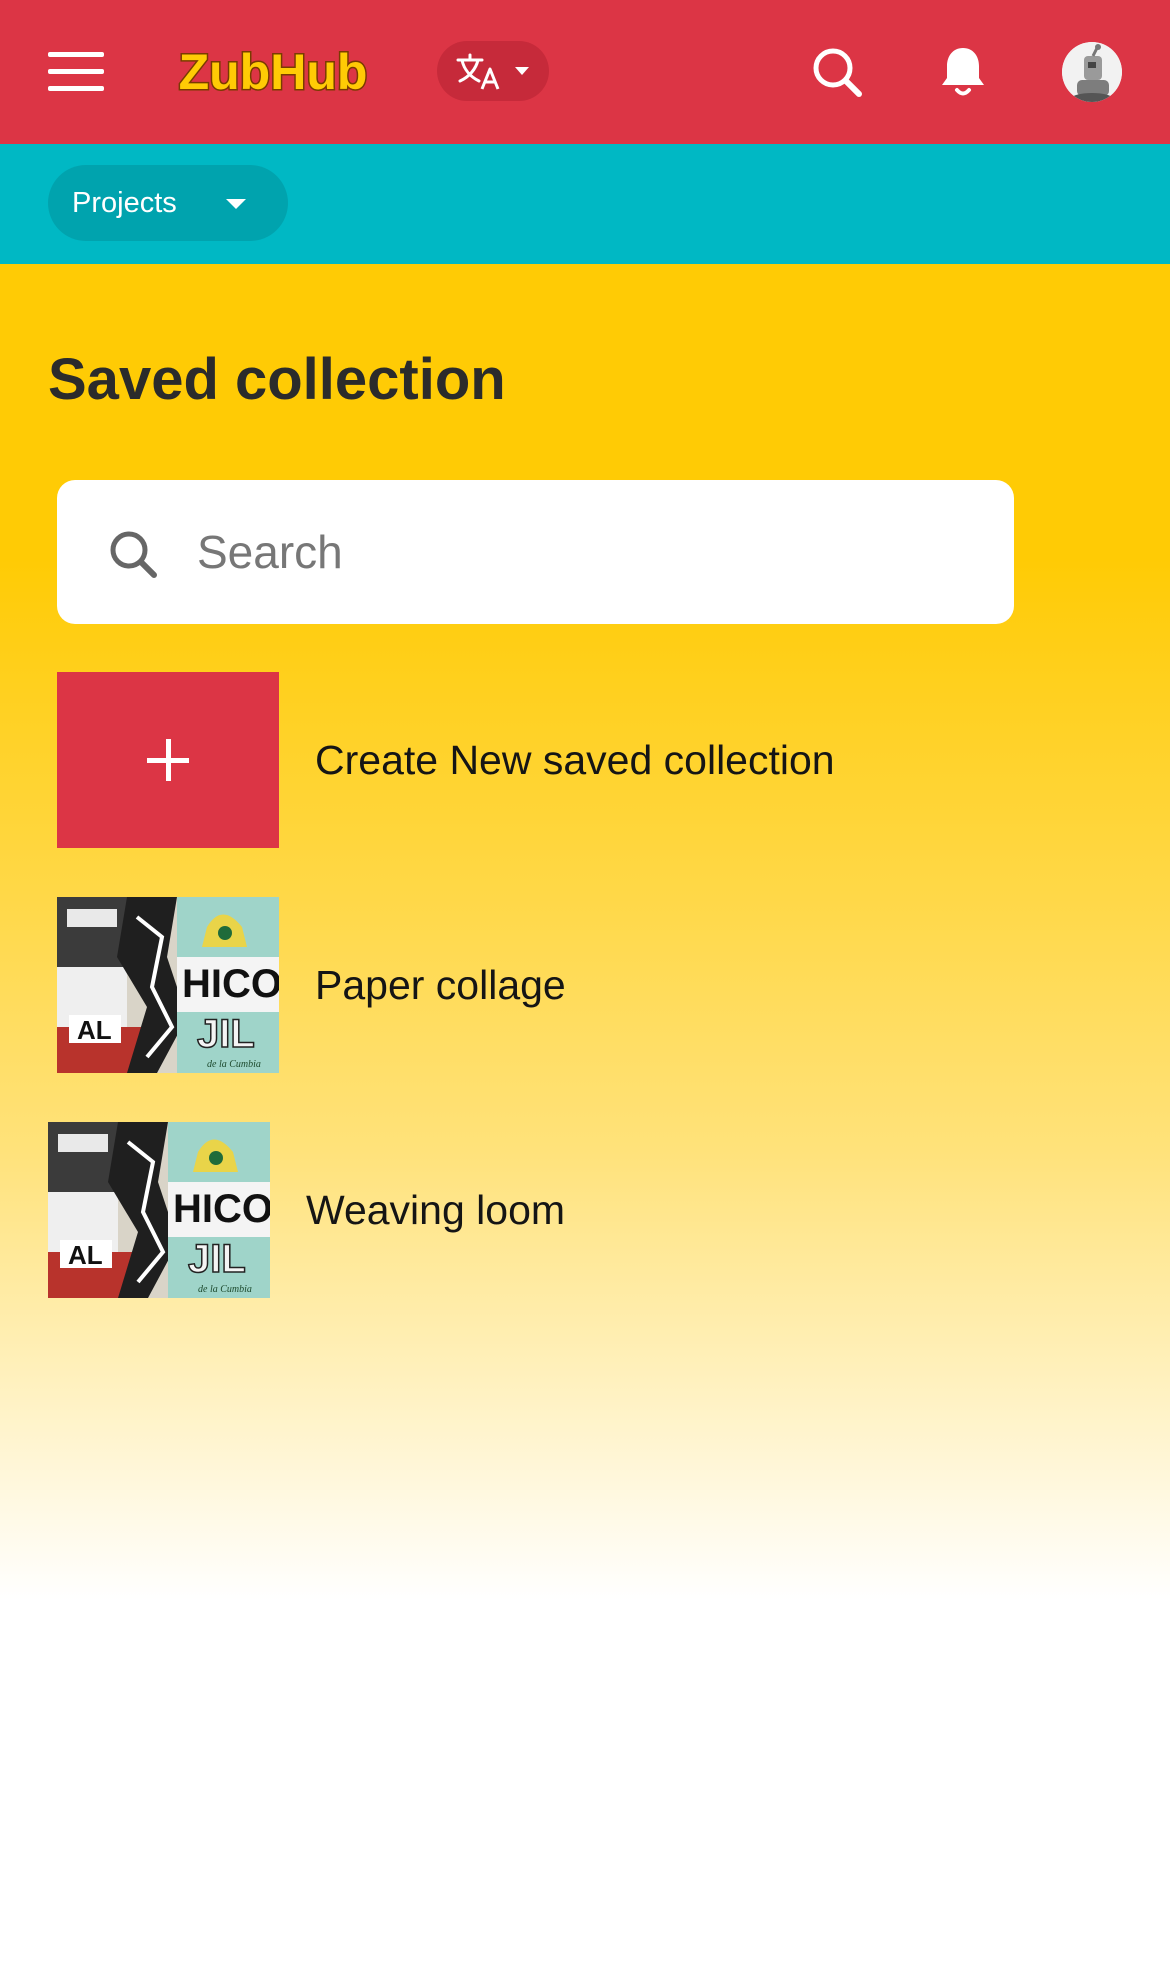 The height and width of the screenshot is (1977, 1170). What do you see at coordinates (124, 203) in the screenshot?
I see `projects-label: Projects` at bounding box center [124, 203].